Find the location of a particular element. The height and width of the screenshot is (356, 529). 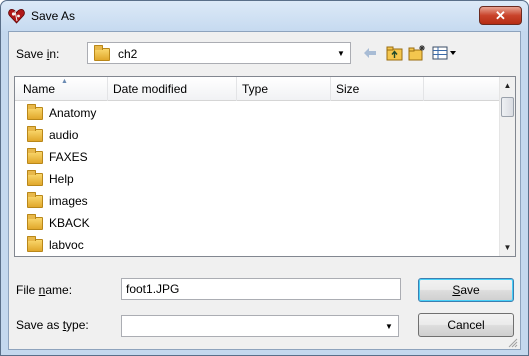

list-item: Anatomy is located at coordinates (258, 113).